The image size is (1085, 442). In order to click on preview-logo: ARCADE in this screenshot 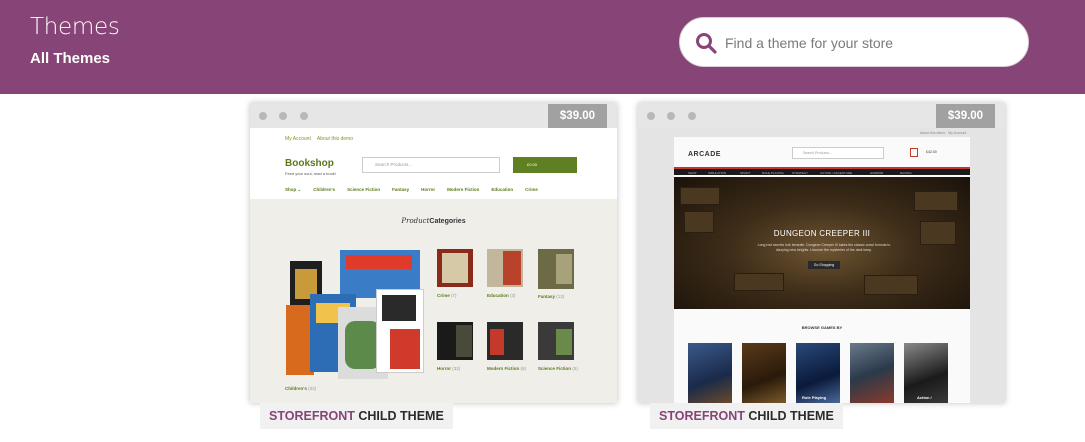, I will do `click(704, 154)`.